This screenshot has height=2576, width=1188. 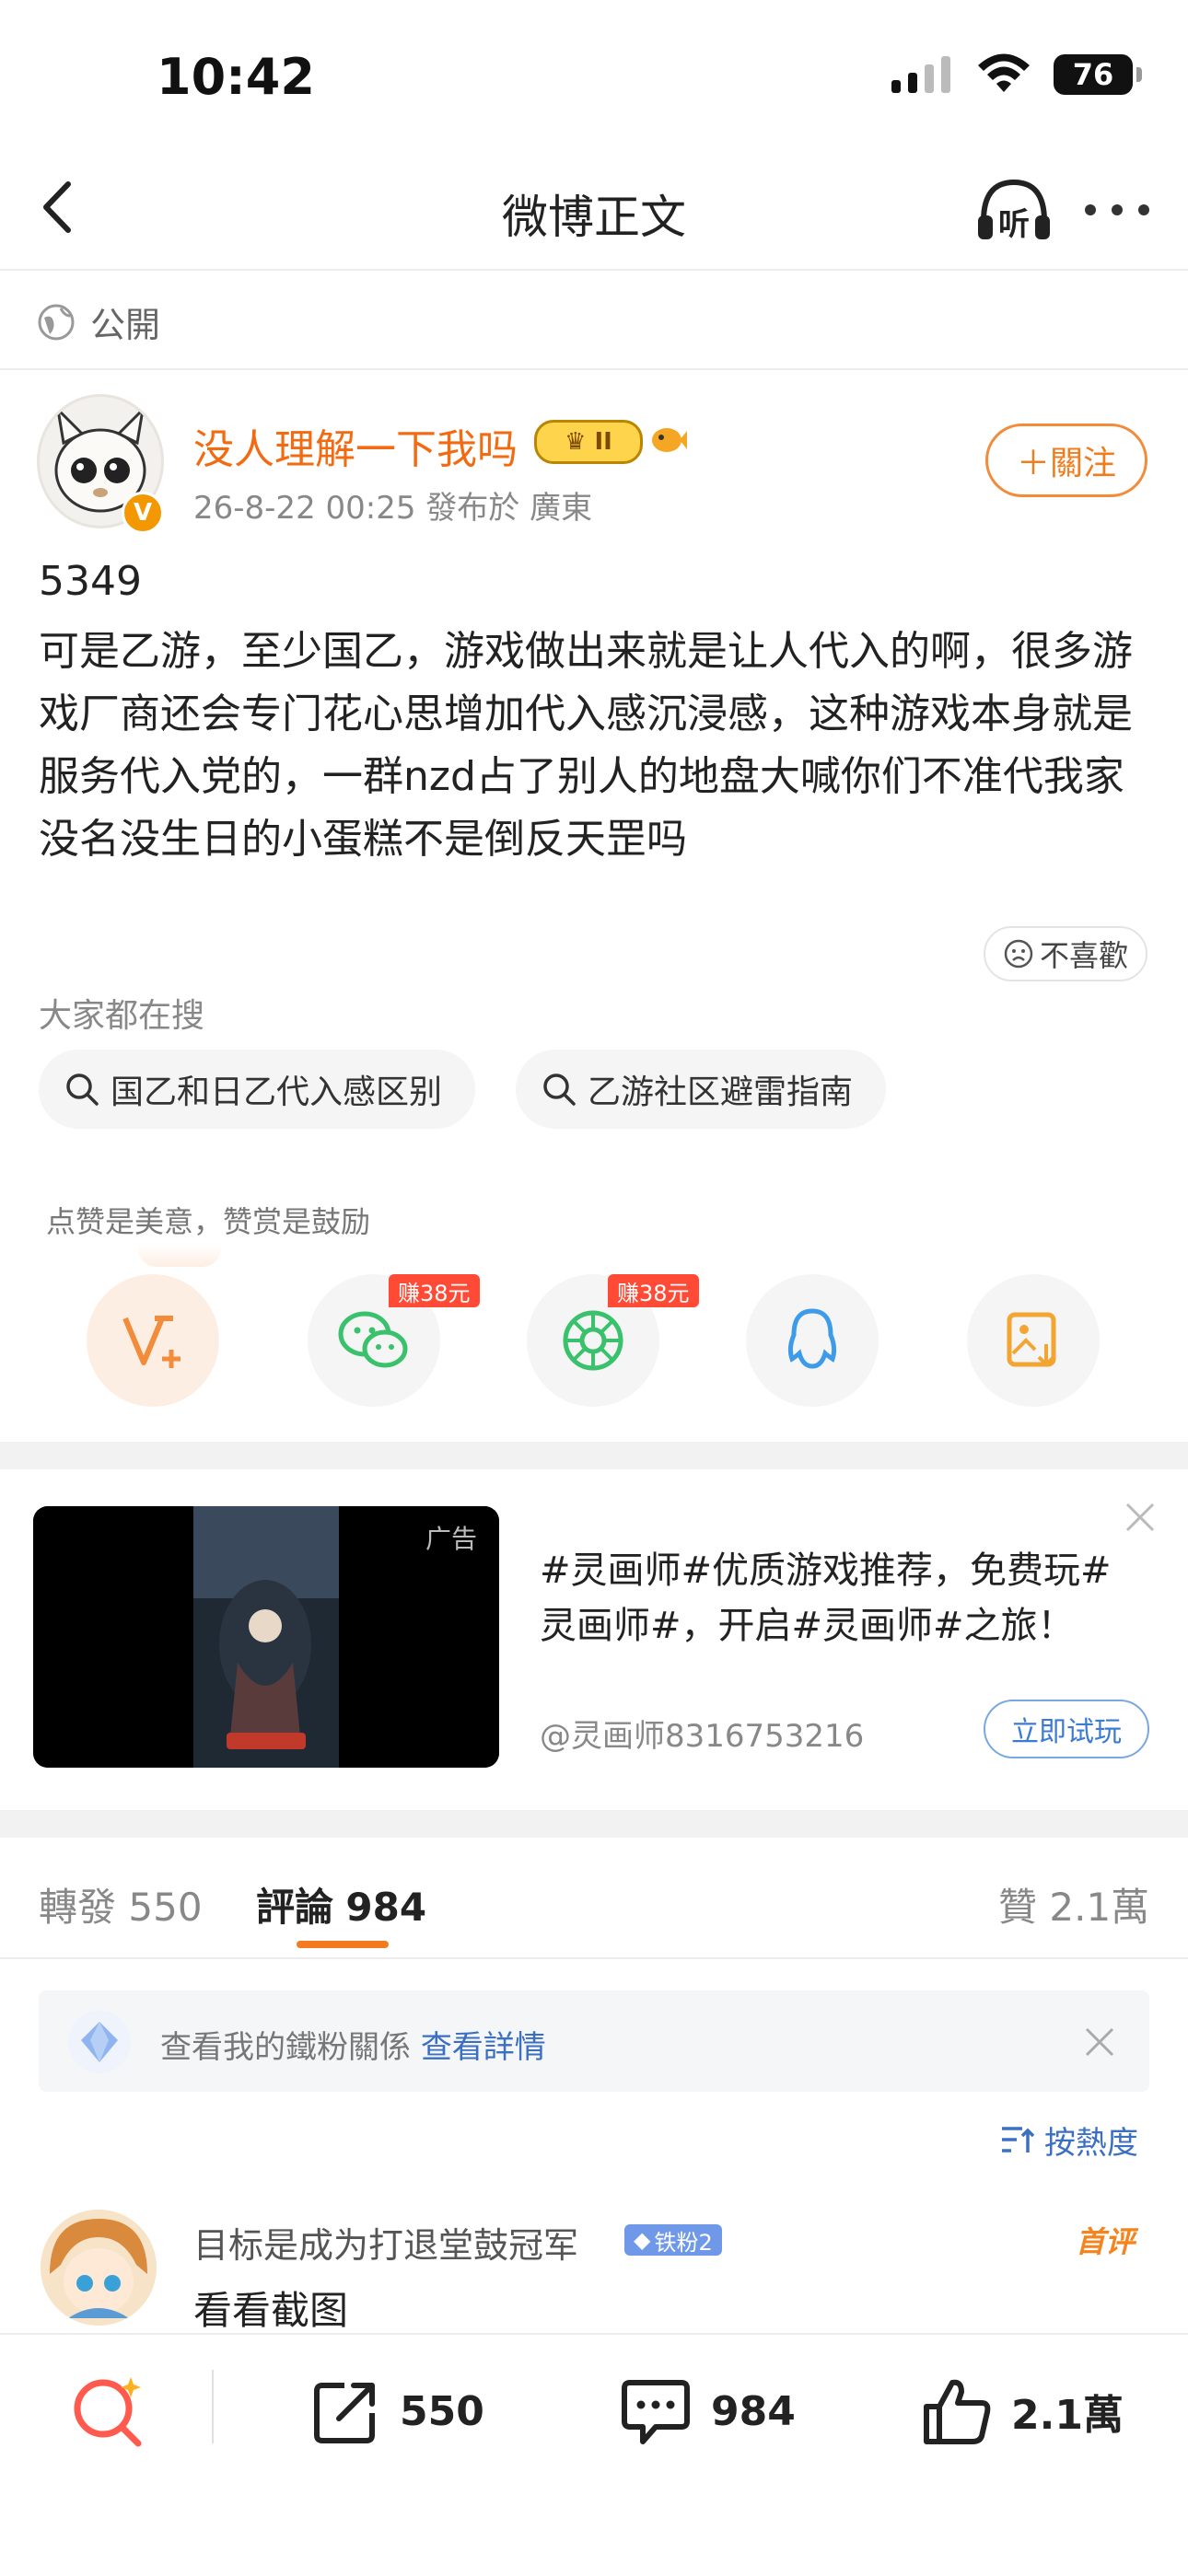 What do you see at coordinates (843, 1598) in the screenshot?
I see `ad-text: #灵画师#优质游戏推荐，免费玩#灵画师#，开启#灵画师#之旅！` at bounding box center [843, 1598].